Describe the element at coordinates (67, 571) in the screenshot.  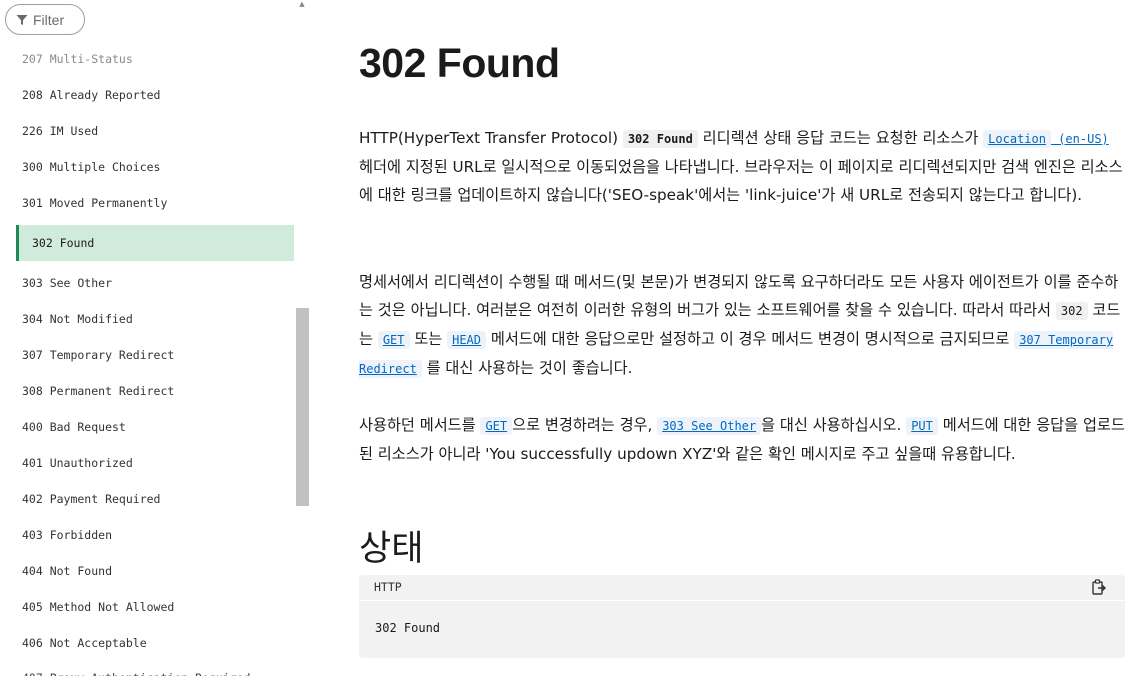
I see `sidebar-item-404: 404 Not Found` at that location.